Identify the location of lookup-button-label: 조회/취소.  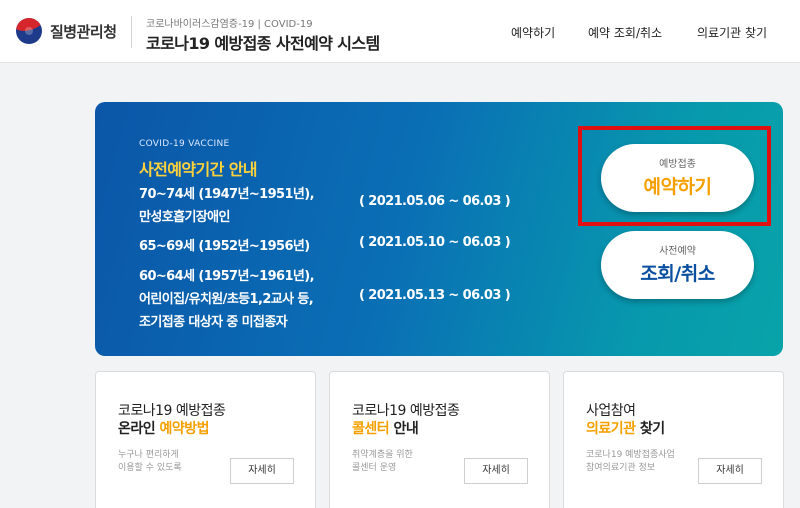
(677, 274).